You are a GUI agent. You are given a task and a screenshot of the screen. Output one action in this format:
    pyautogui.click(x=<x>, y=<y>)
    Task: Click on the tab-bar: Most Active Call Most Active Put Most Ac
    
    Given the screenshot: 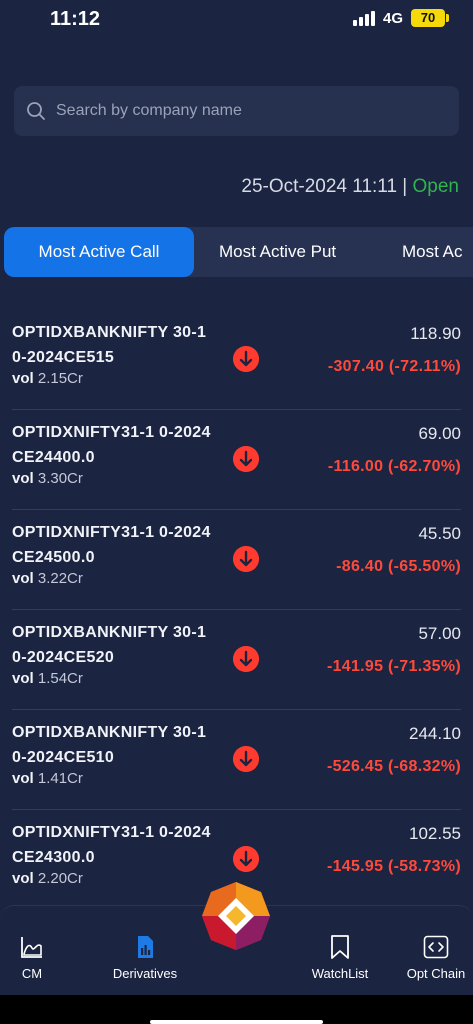 What is the action you would take?
    pyautogui.click(x=238, y=252)
    